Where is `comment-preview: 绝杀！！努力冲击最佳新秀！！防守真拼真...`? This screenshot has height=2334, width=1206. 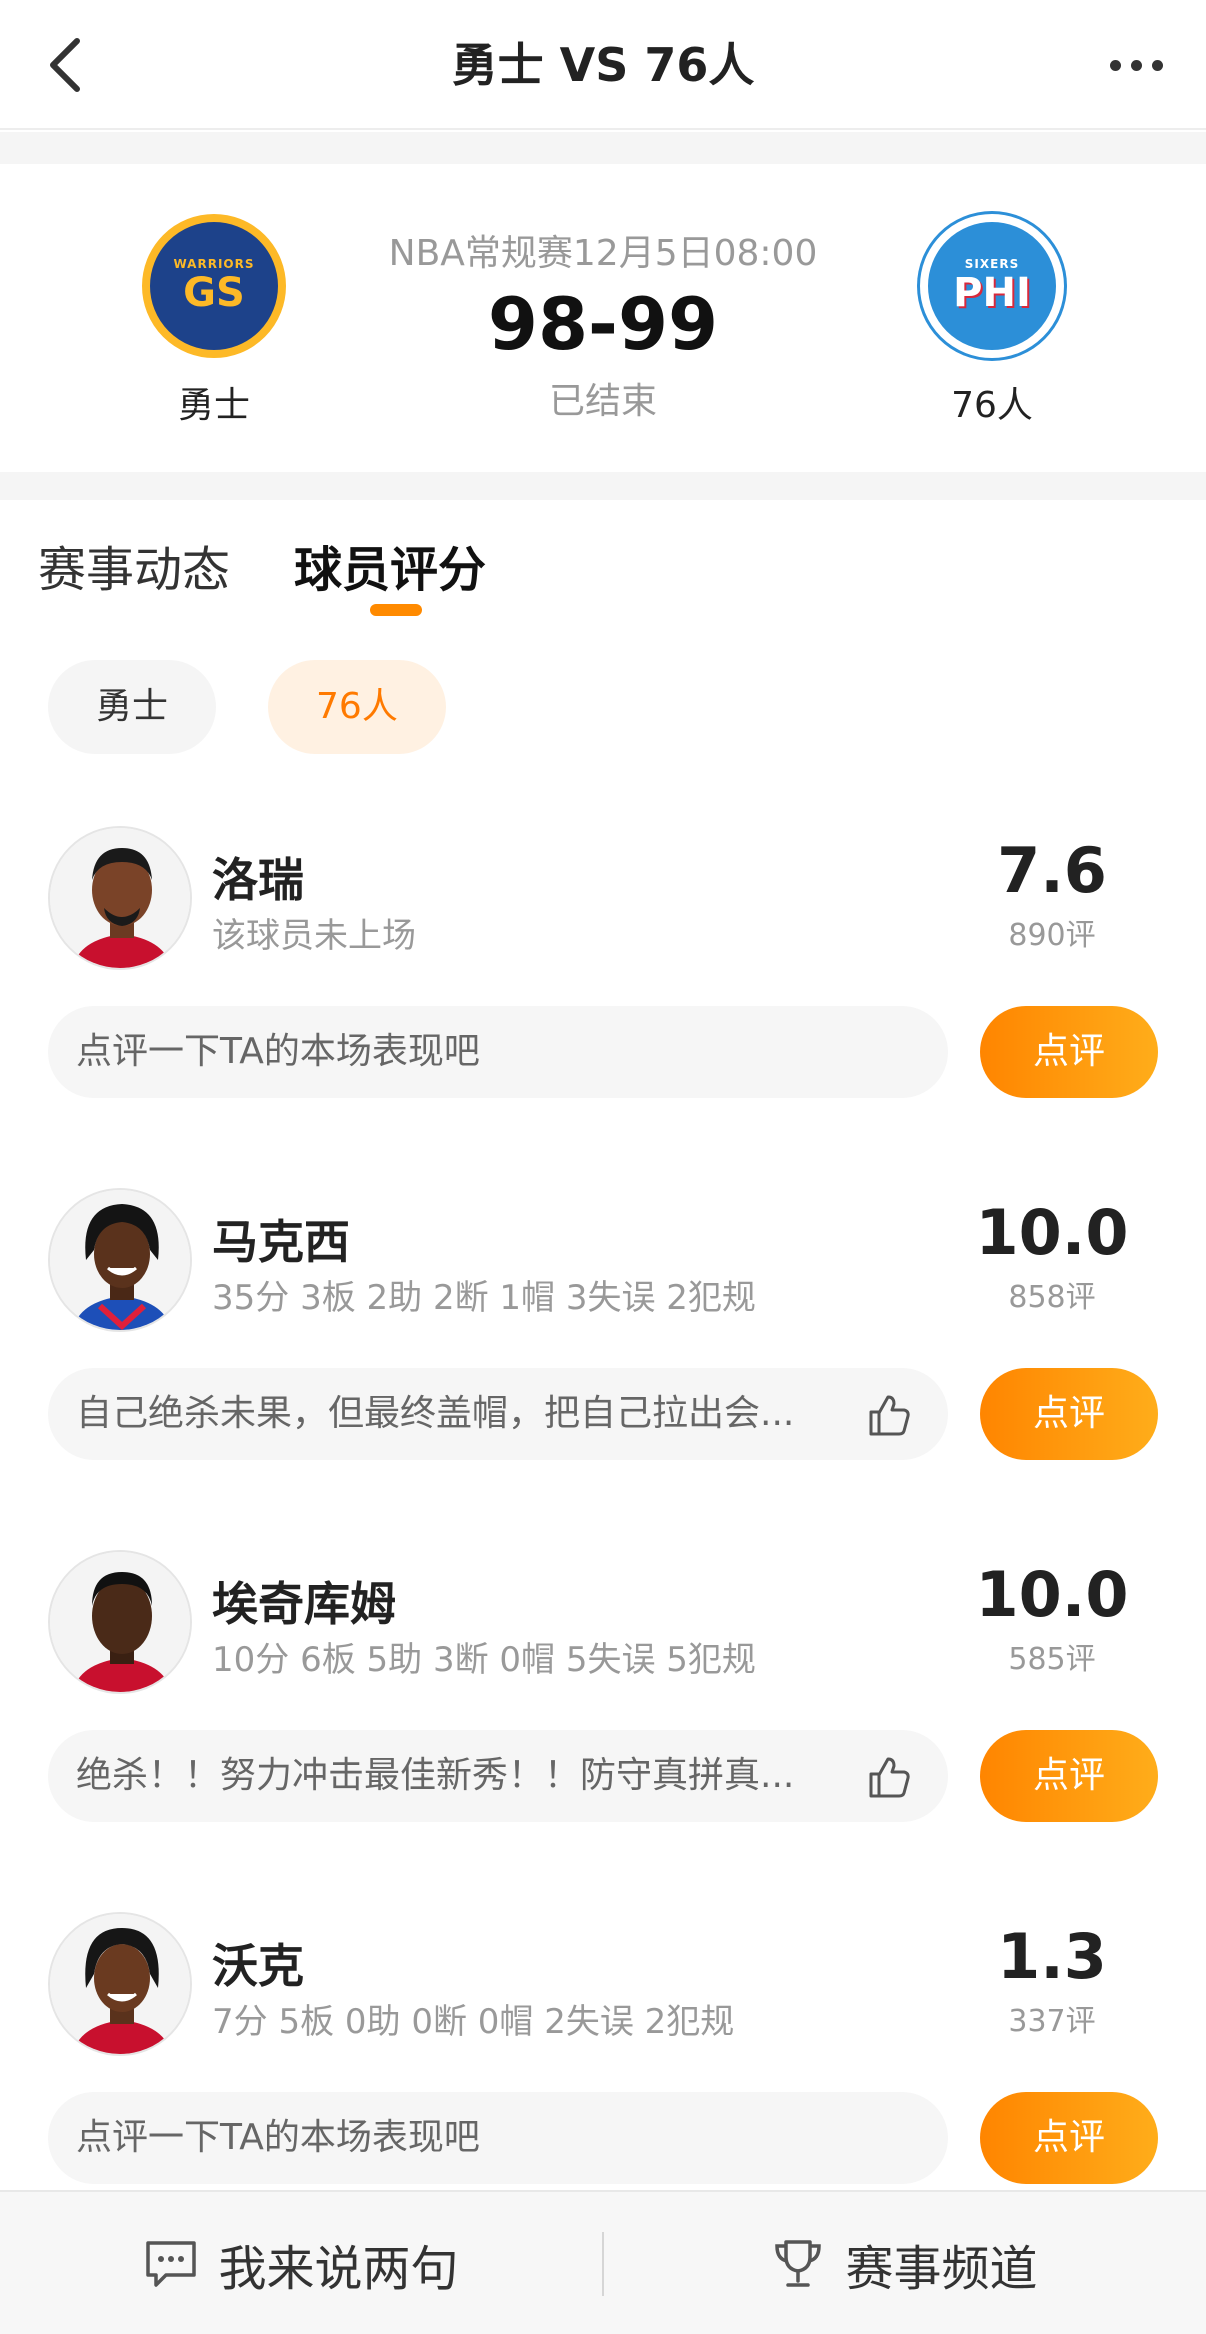
comment-preview: 绝杀！！努力冲击最佳新秀！！防守真拼真... is located at coordinates (498, 1776).